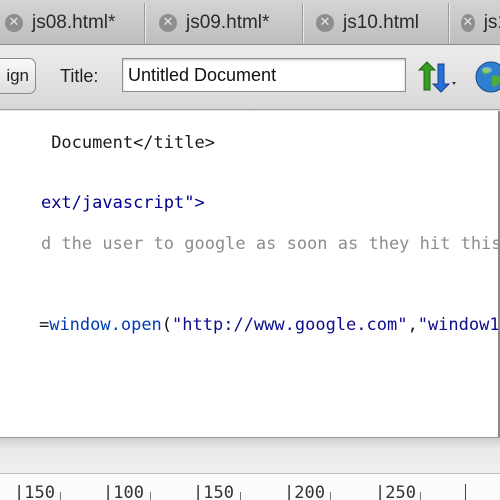 This screenshot has width=500, height=500. Describe the element at coordinates (127, 143) in the screenshot. I see `code-line-title: Document</title>` at that location.